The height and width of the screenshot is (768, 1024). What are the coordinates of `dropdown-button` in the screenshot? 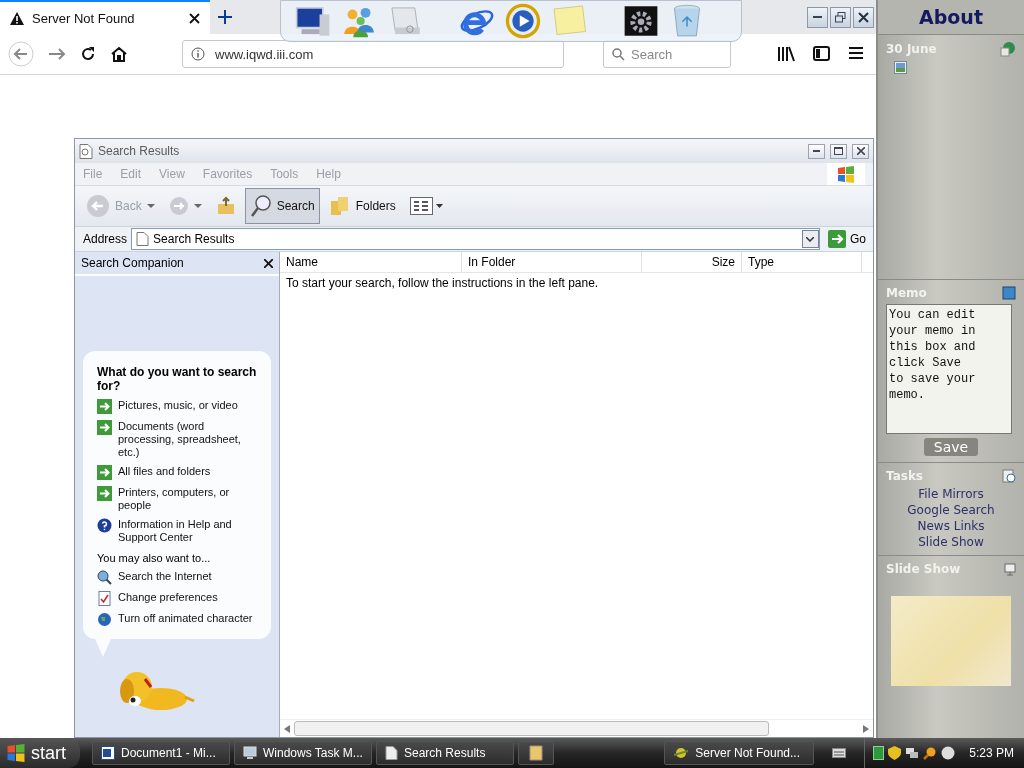 It's located at (810, 239).